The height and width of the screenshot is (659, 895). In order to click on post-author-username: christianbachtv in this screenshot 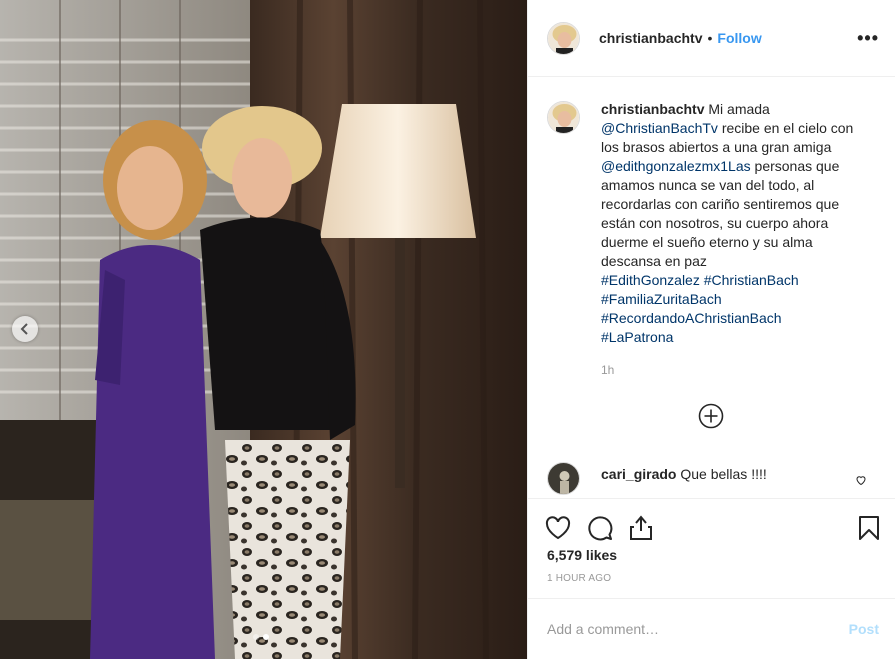, I will do `click(650, 38)`.